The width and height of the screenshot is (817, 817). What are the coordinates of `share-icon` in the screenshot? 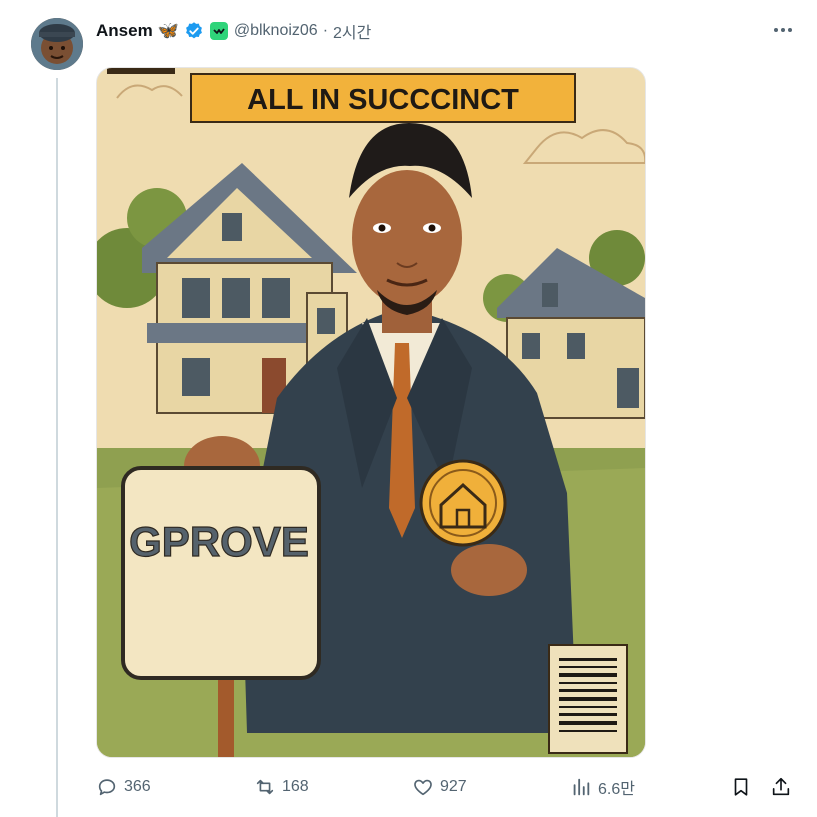 It's located at (781, 786).